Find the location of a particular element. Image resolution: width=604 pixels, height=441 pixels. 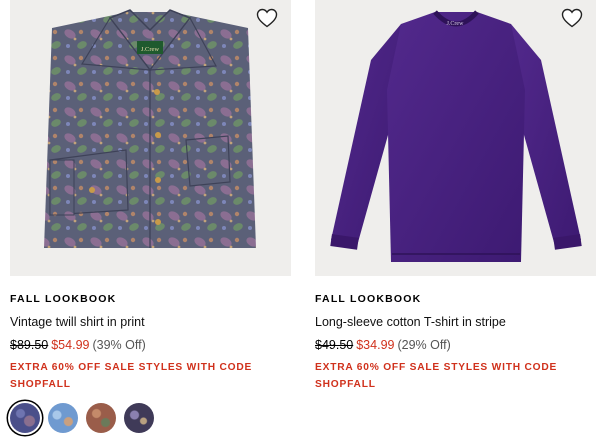

swatch-dark-paisley is located at coordinates (139, 418).